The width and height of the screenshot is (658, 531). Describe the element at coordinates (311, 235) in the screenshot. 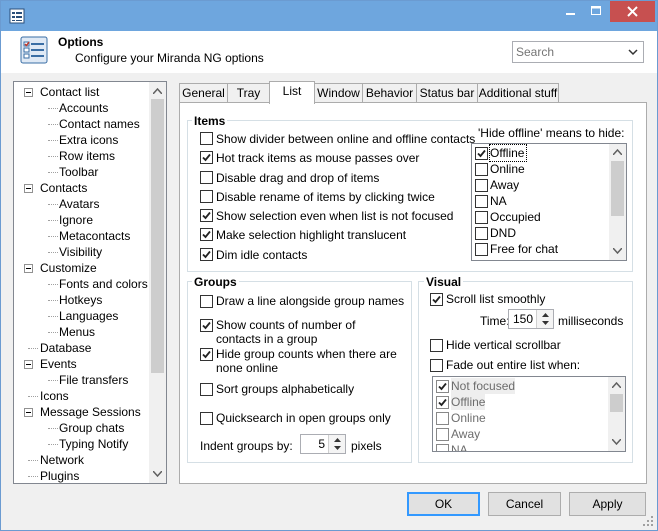

I see `item-option-label: Make selection highlight translucent` at that location.